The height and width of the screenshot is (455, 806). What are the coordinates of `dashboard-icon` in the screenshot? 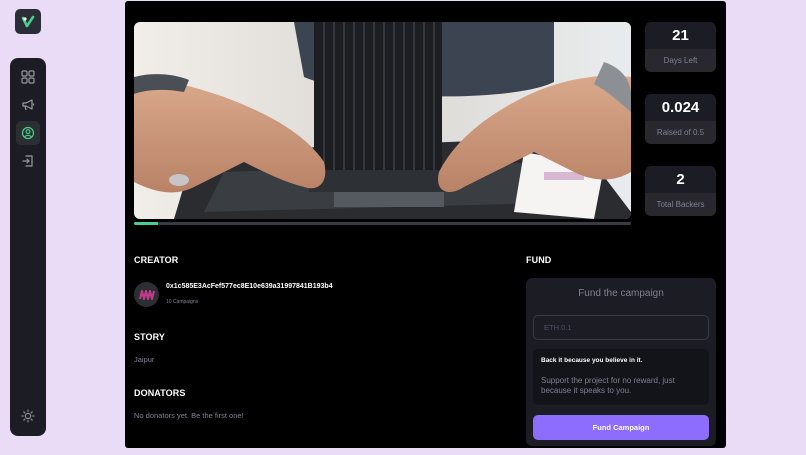 It's located at (28, 77).